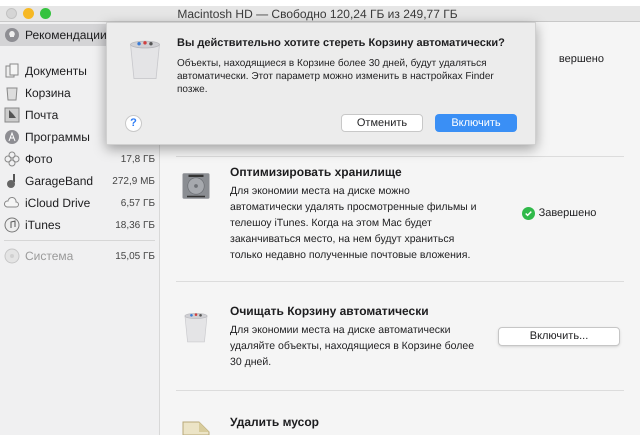 The width and height of the screenshot is (640, 435). I want to click on document-icon, so click(196, 428).